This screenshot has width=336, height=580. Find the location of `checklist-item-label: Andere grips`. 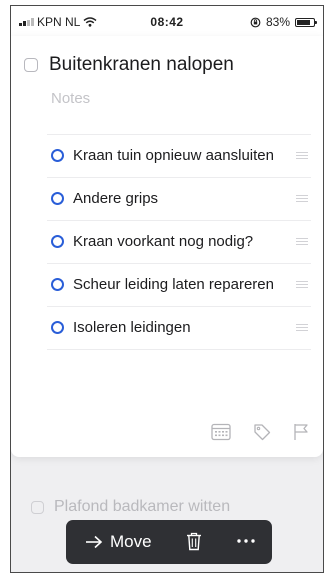

checklist-item-label: Andere grips is located at coordinates (179, 199).